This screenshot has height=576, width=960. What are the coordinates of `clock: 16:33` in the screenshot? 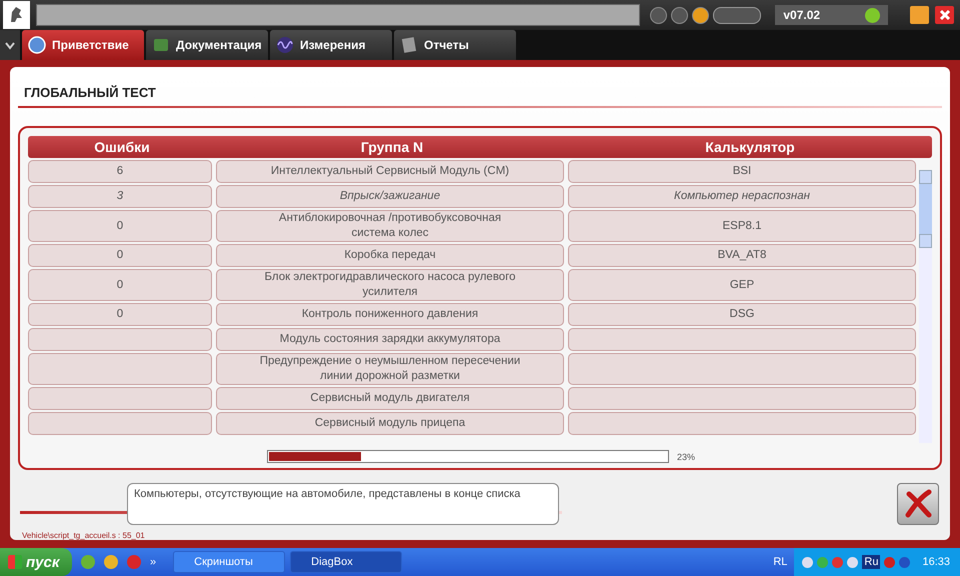 It's located at (936, 562).